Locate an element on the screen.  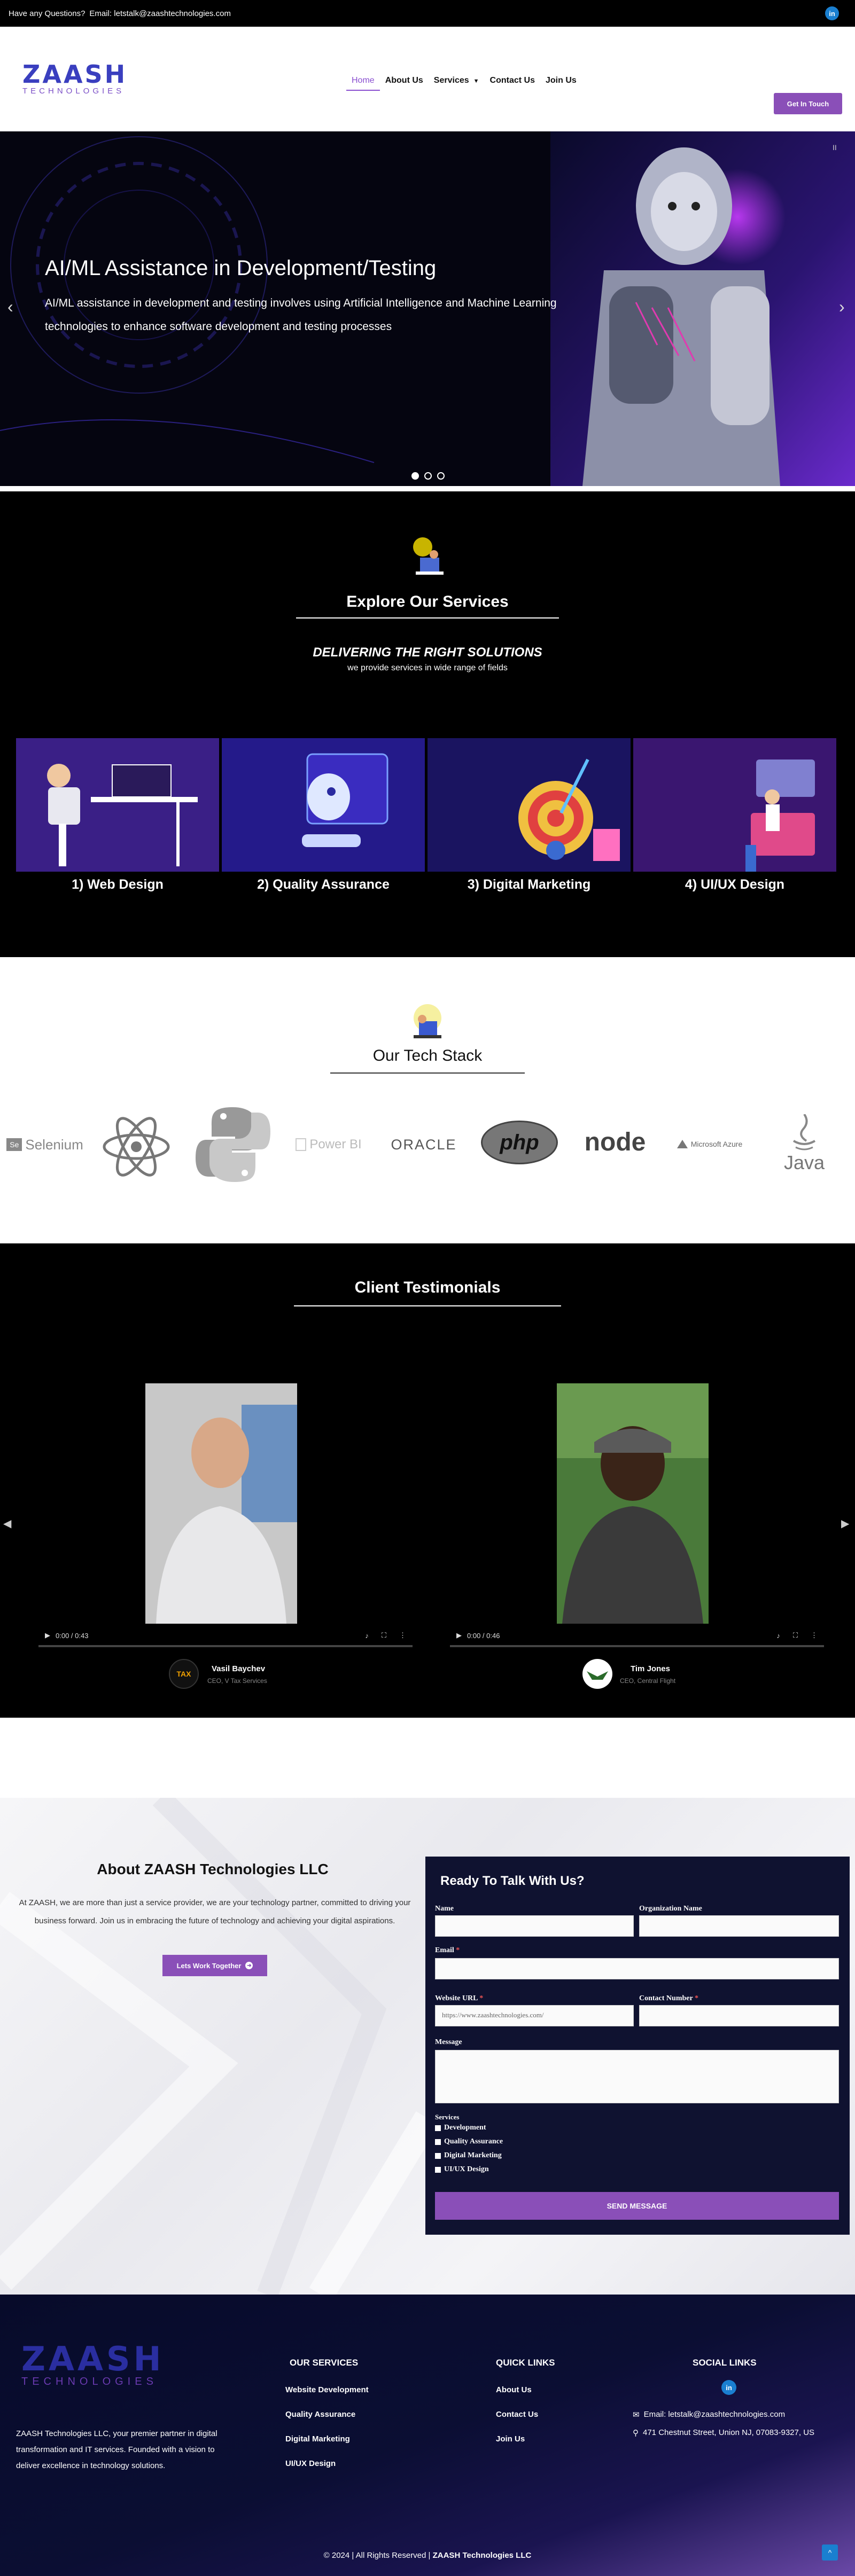
nav-join-us: Join Us is located at coordinates (561, 81).